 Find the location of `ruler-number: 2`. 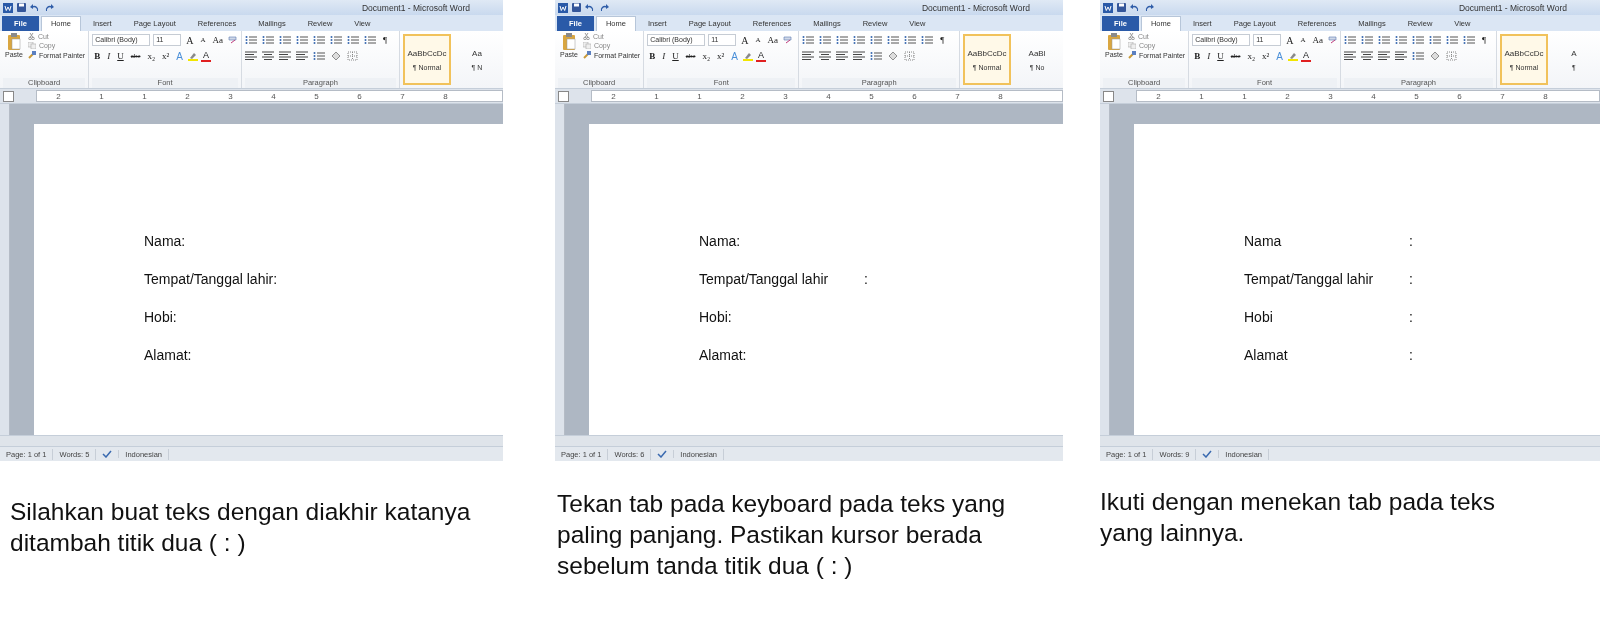

ruler-number: 2 is located at coordinates (613, 96).